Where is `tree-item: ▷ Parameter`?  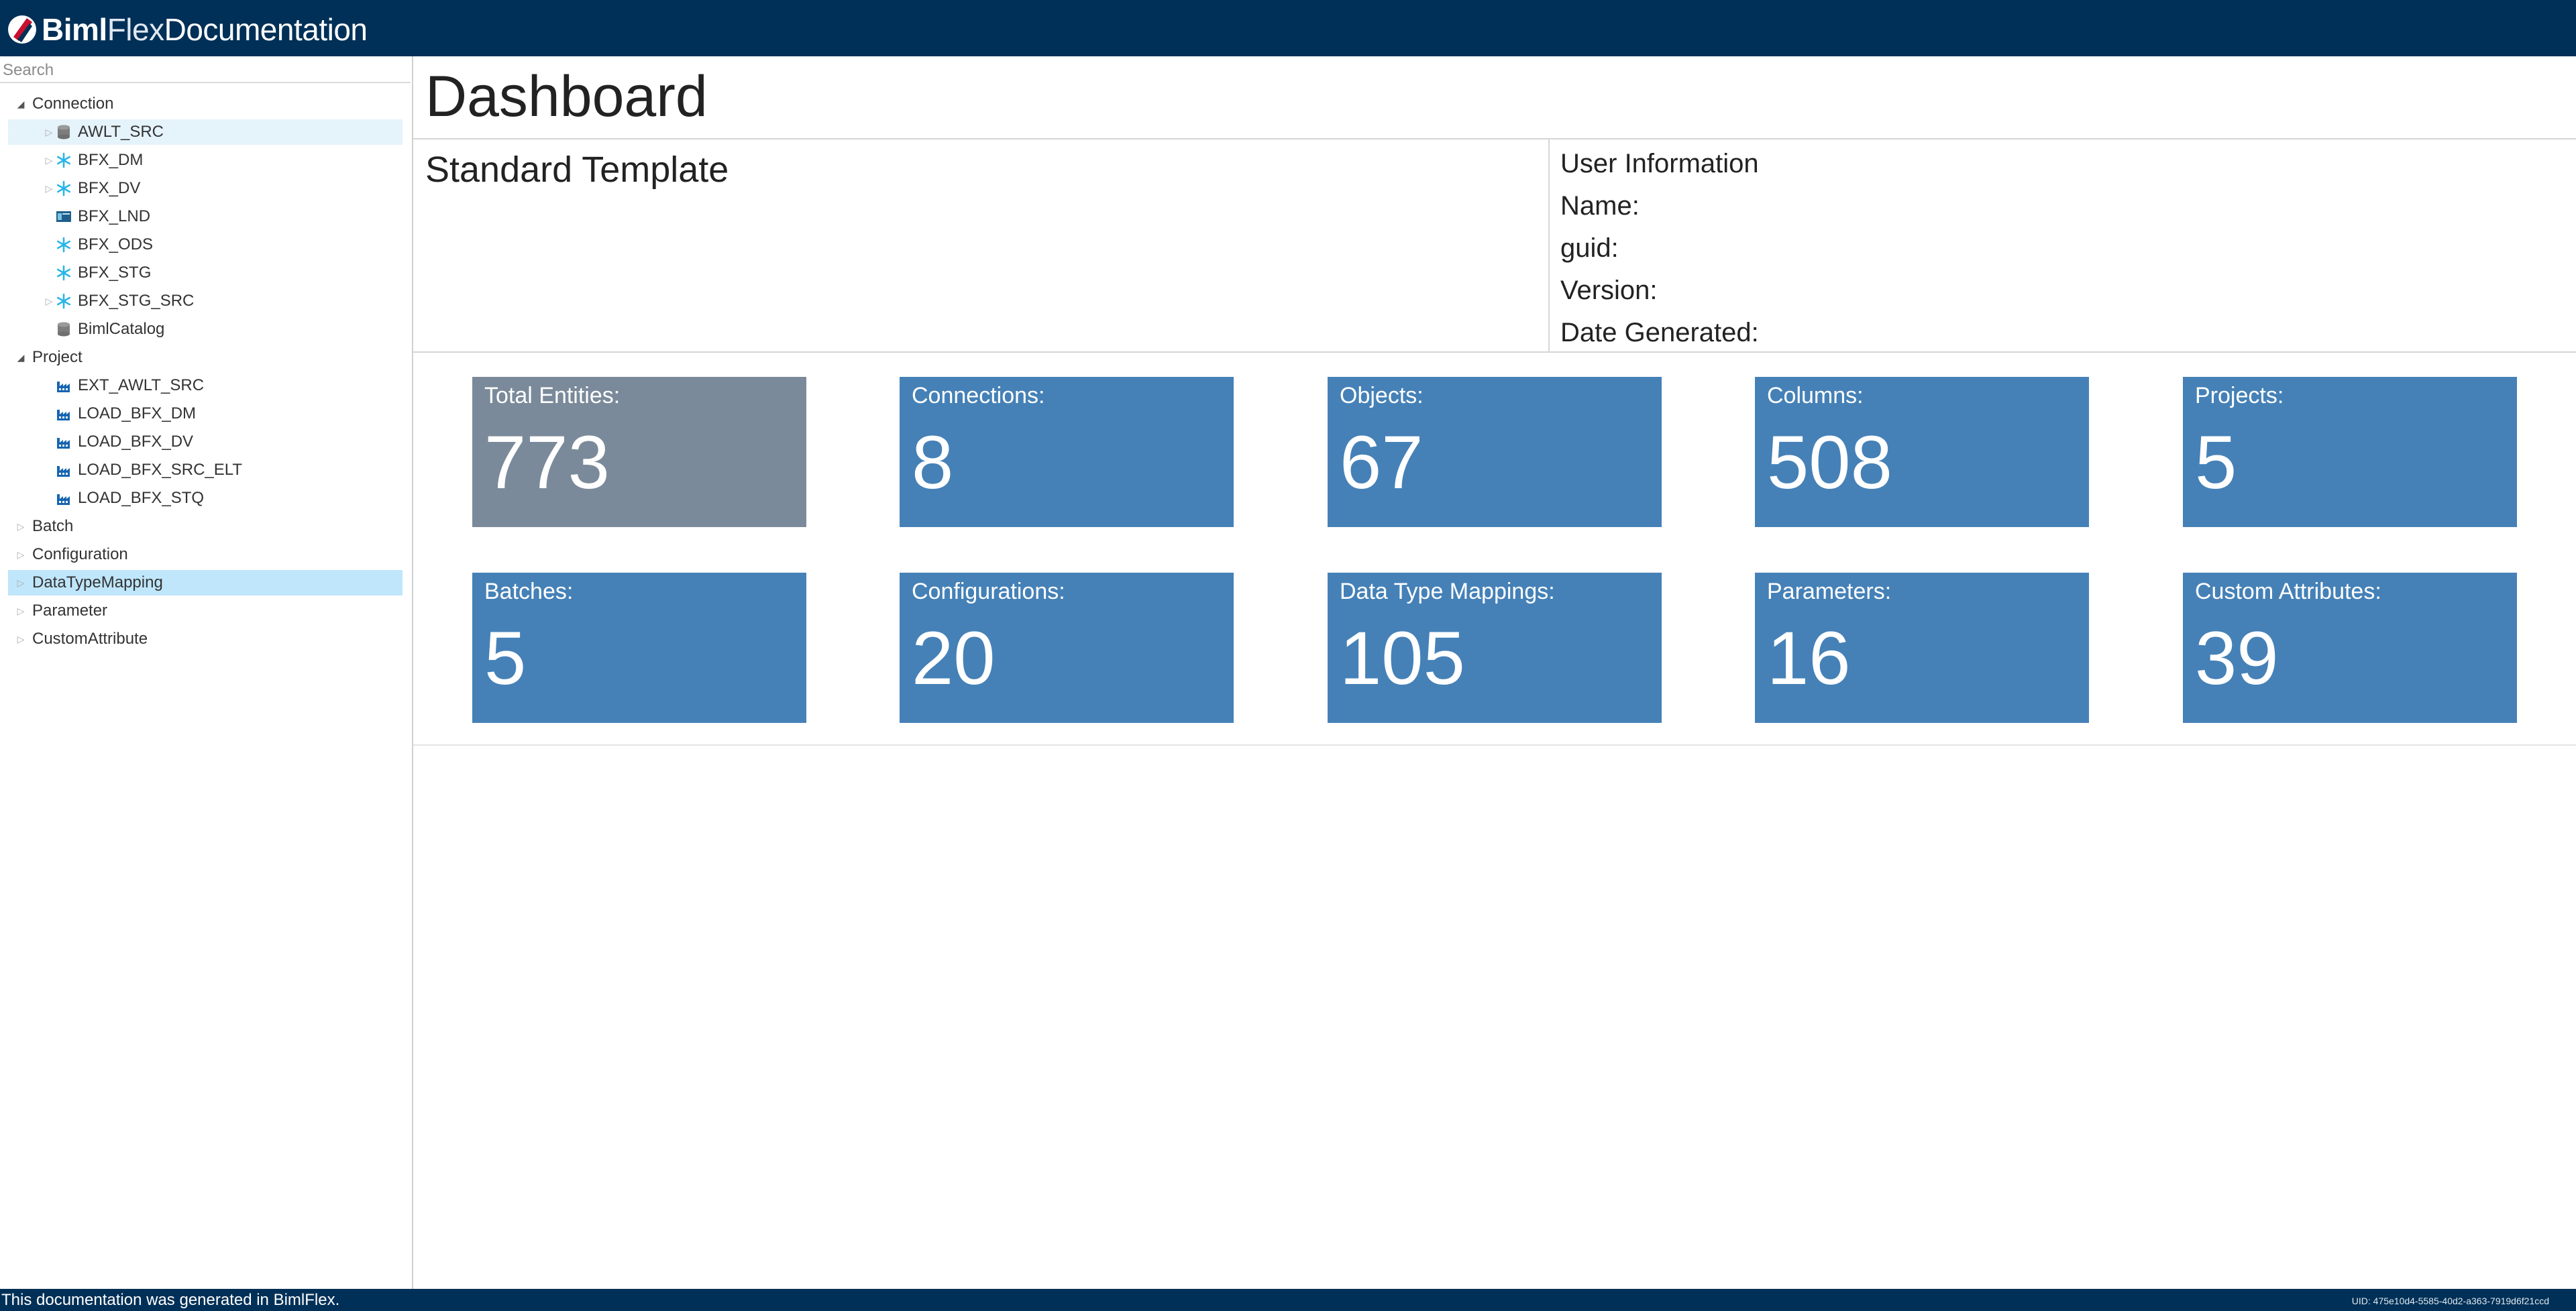
tree-item: ▷ Parameter is located at coordinates (205, 611).